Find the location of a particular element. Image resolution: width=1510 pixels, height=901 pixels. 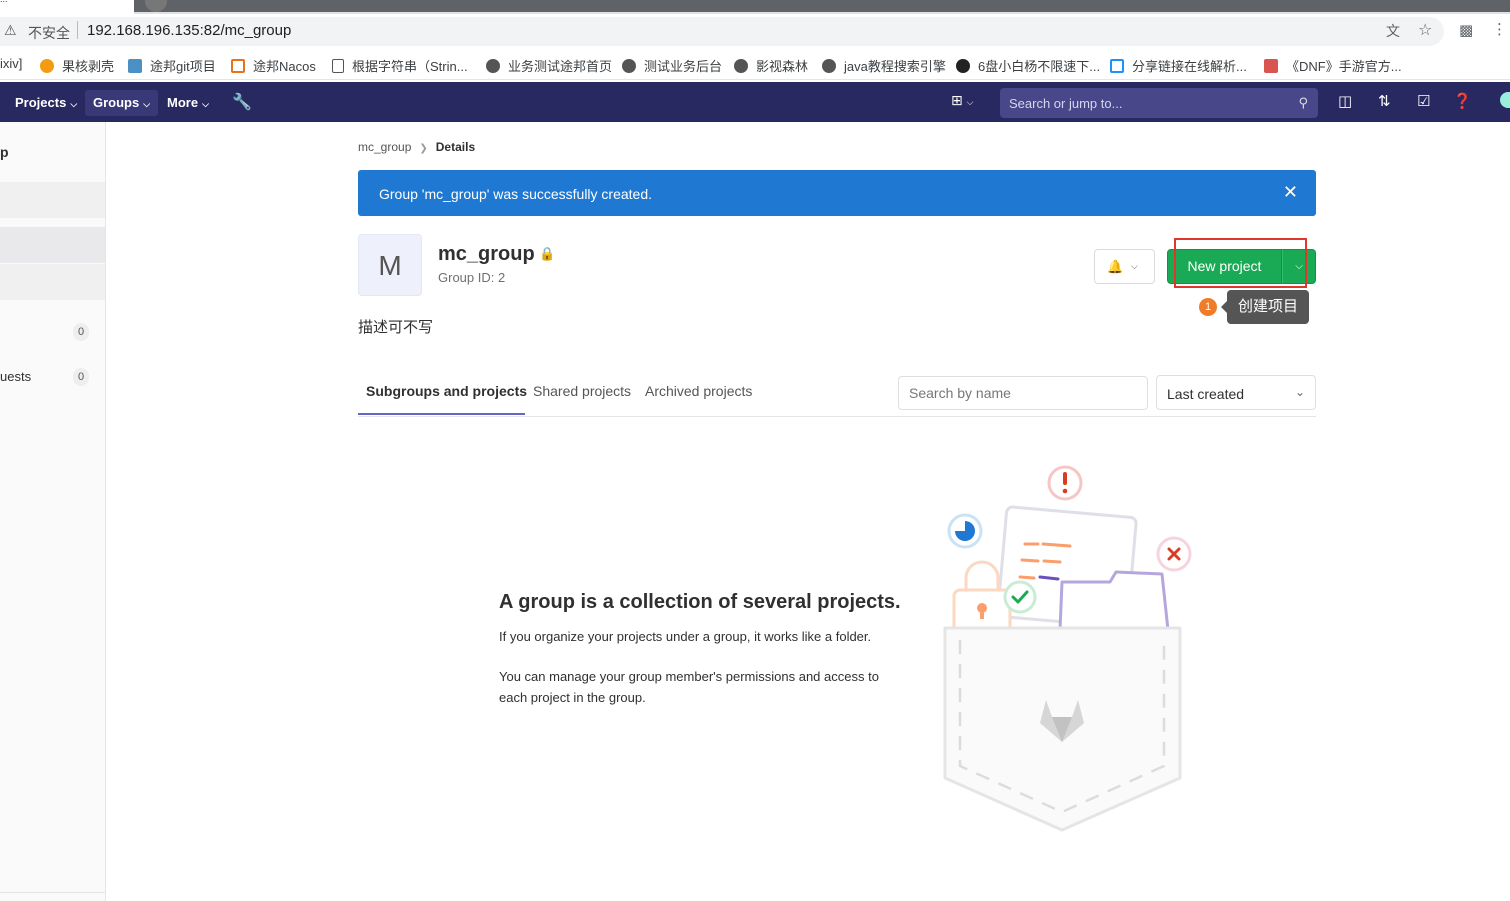

sidebar-group-name: p is located at coordinates (4, 152).